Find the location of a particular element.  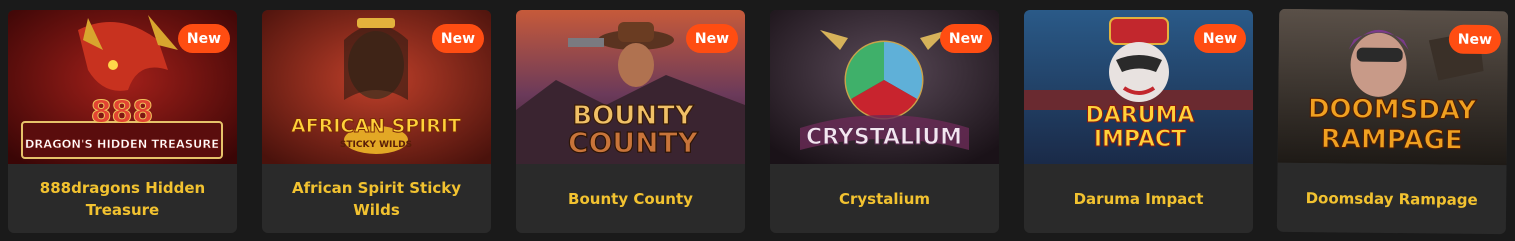

game-title: African Spirit Sticky Wilds is located at coordinates (376, 198).